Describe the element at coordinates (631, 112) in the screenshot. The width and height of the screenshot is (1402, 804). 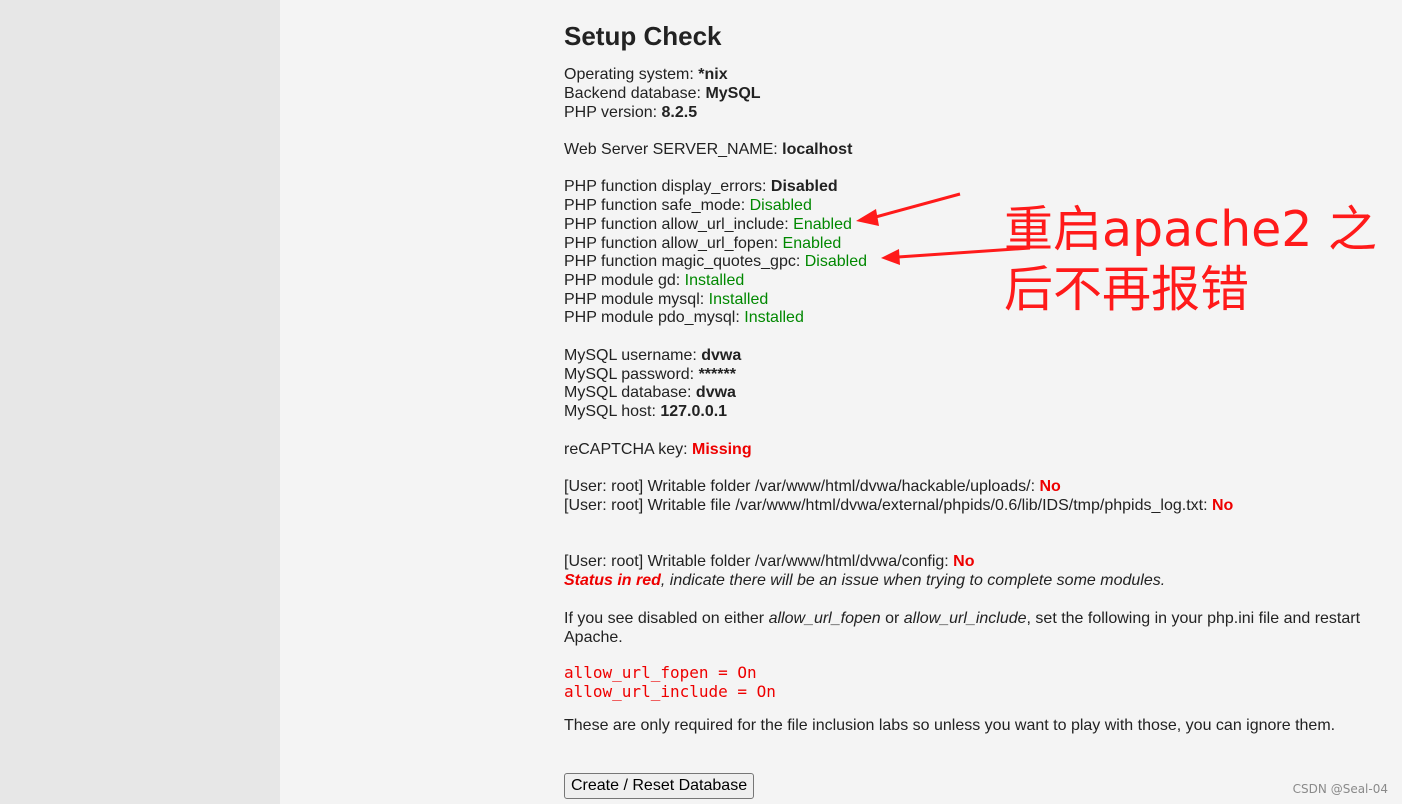
I see `php-version-row: PHP version: 8.2.5` at that location.